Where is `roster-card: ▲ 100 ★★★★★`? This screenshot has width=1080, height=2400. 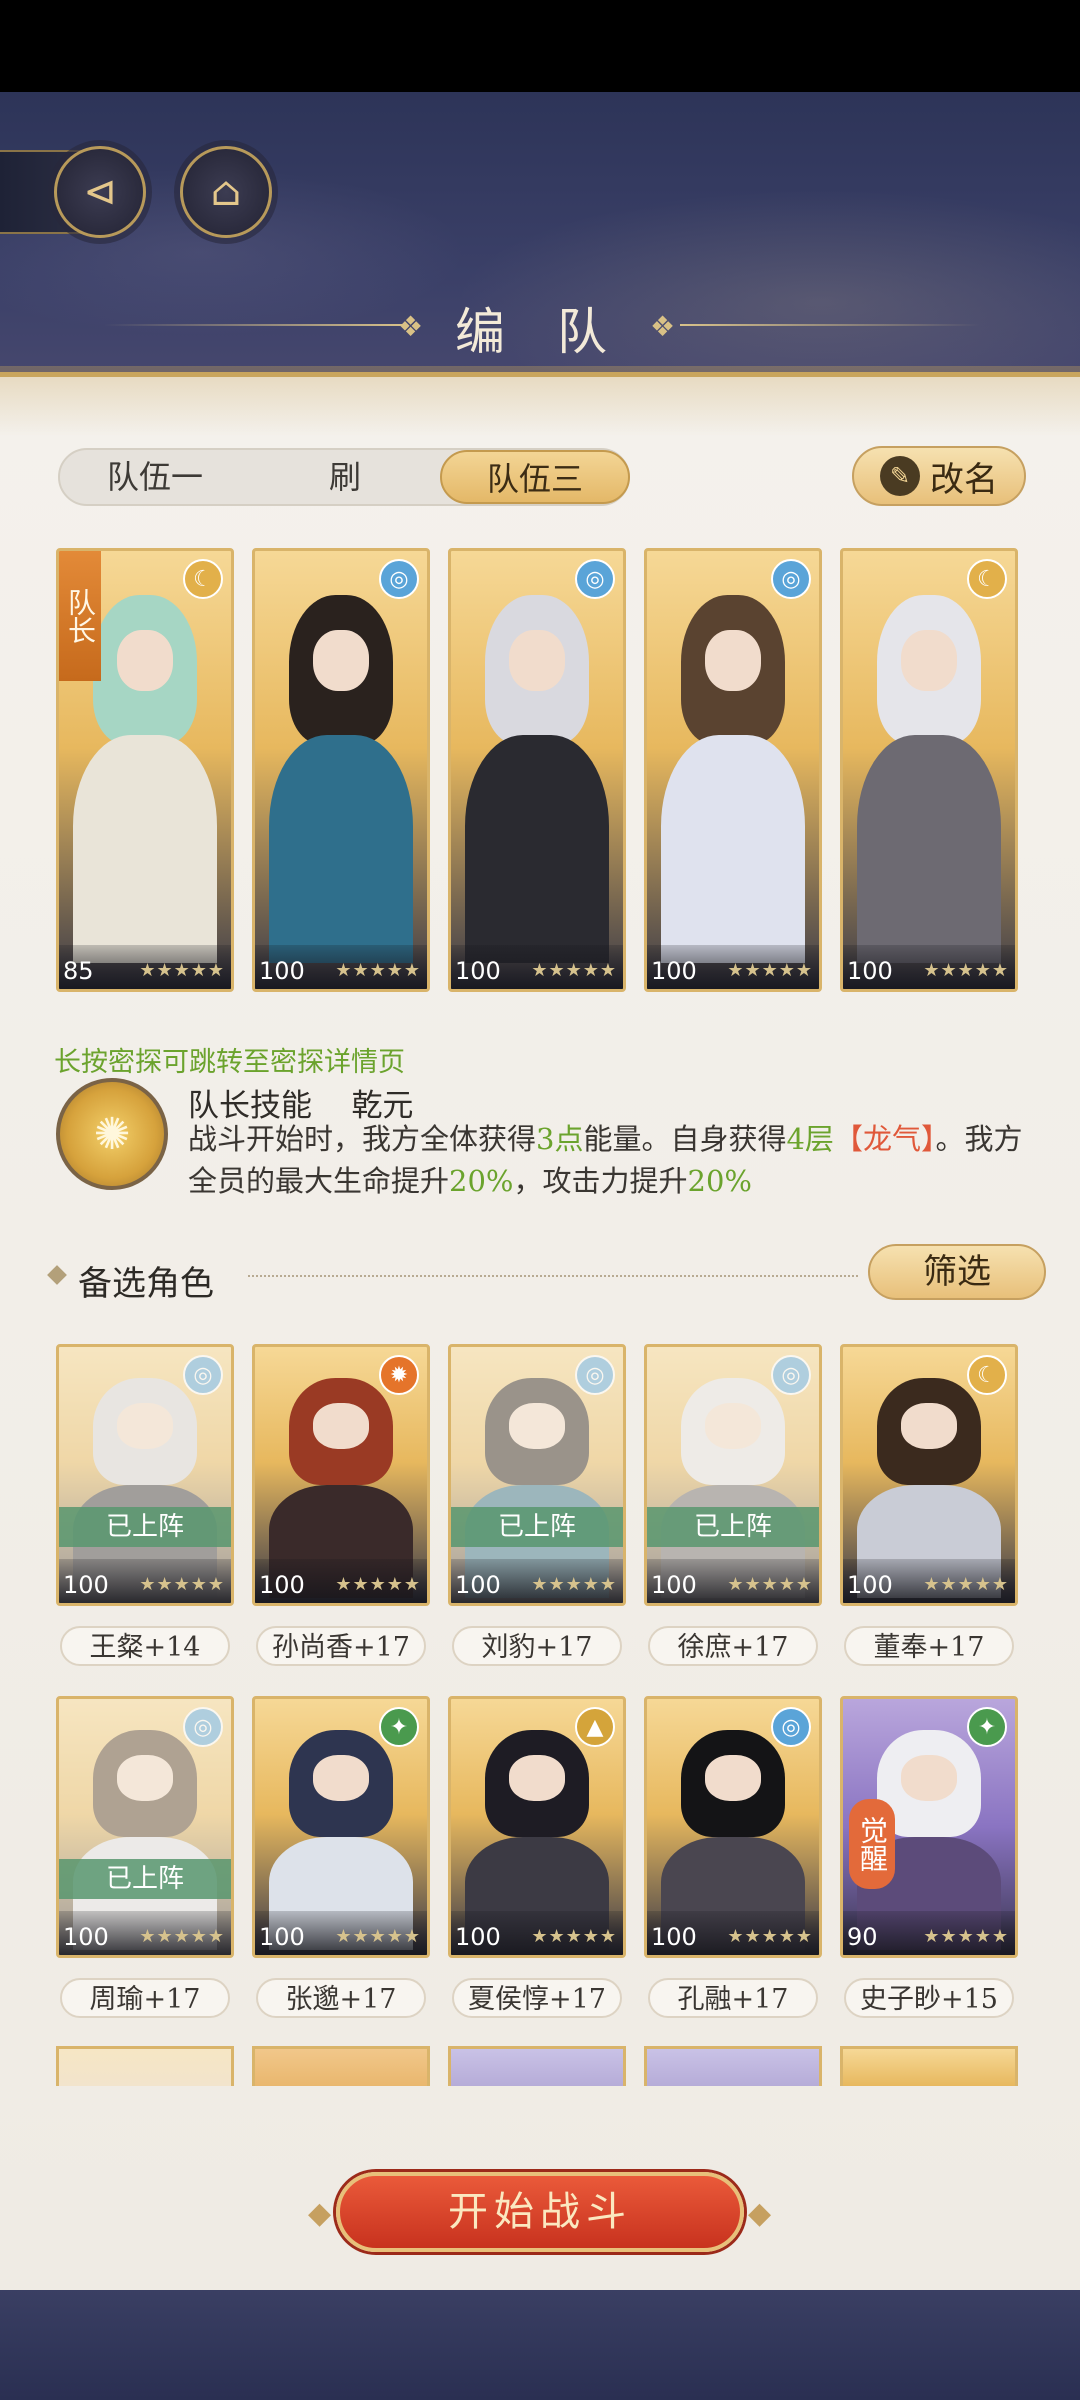 roster-card: ▲ 100 ★★★★★ is located at coordinates (537, 1827).